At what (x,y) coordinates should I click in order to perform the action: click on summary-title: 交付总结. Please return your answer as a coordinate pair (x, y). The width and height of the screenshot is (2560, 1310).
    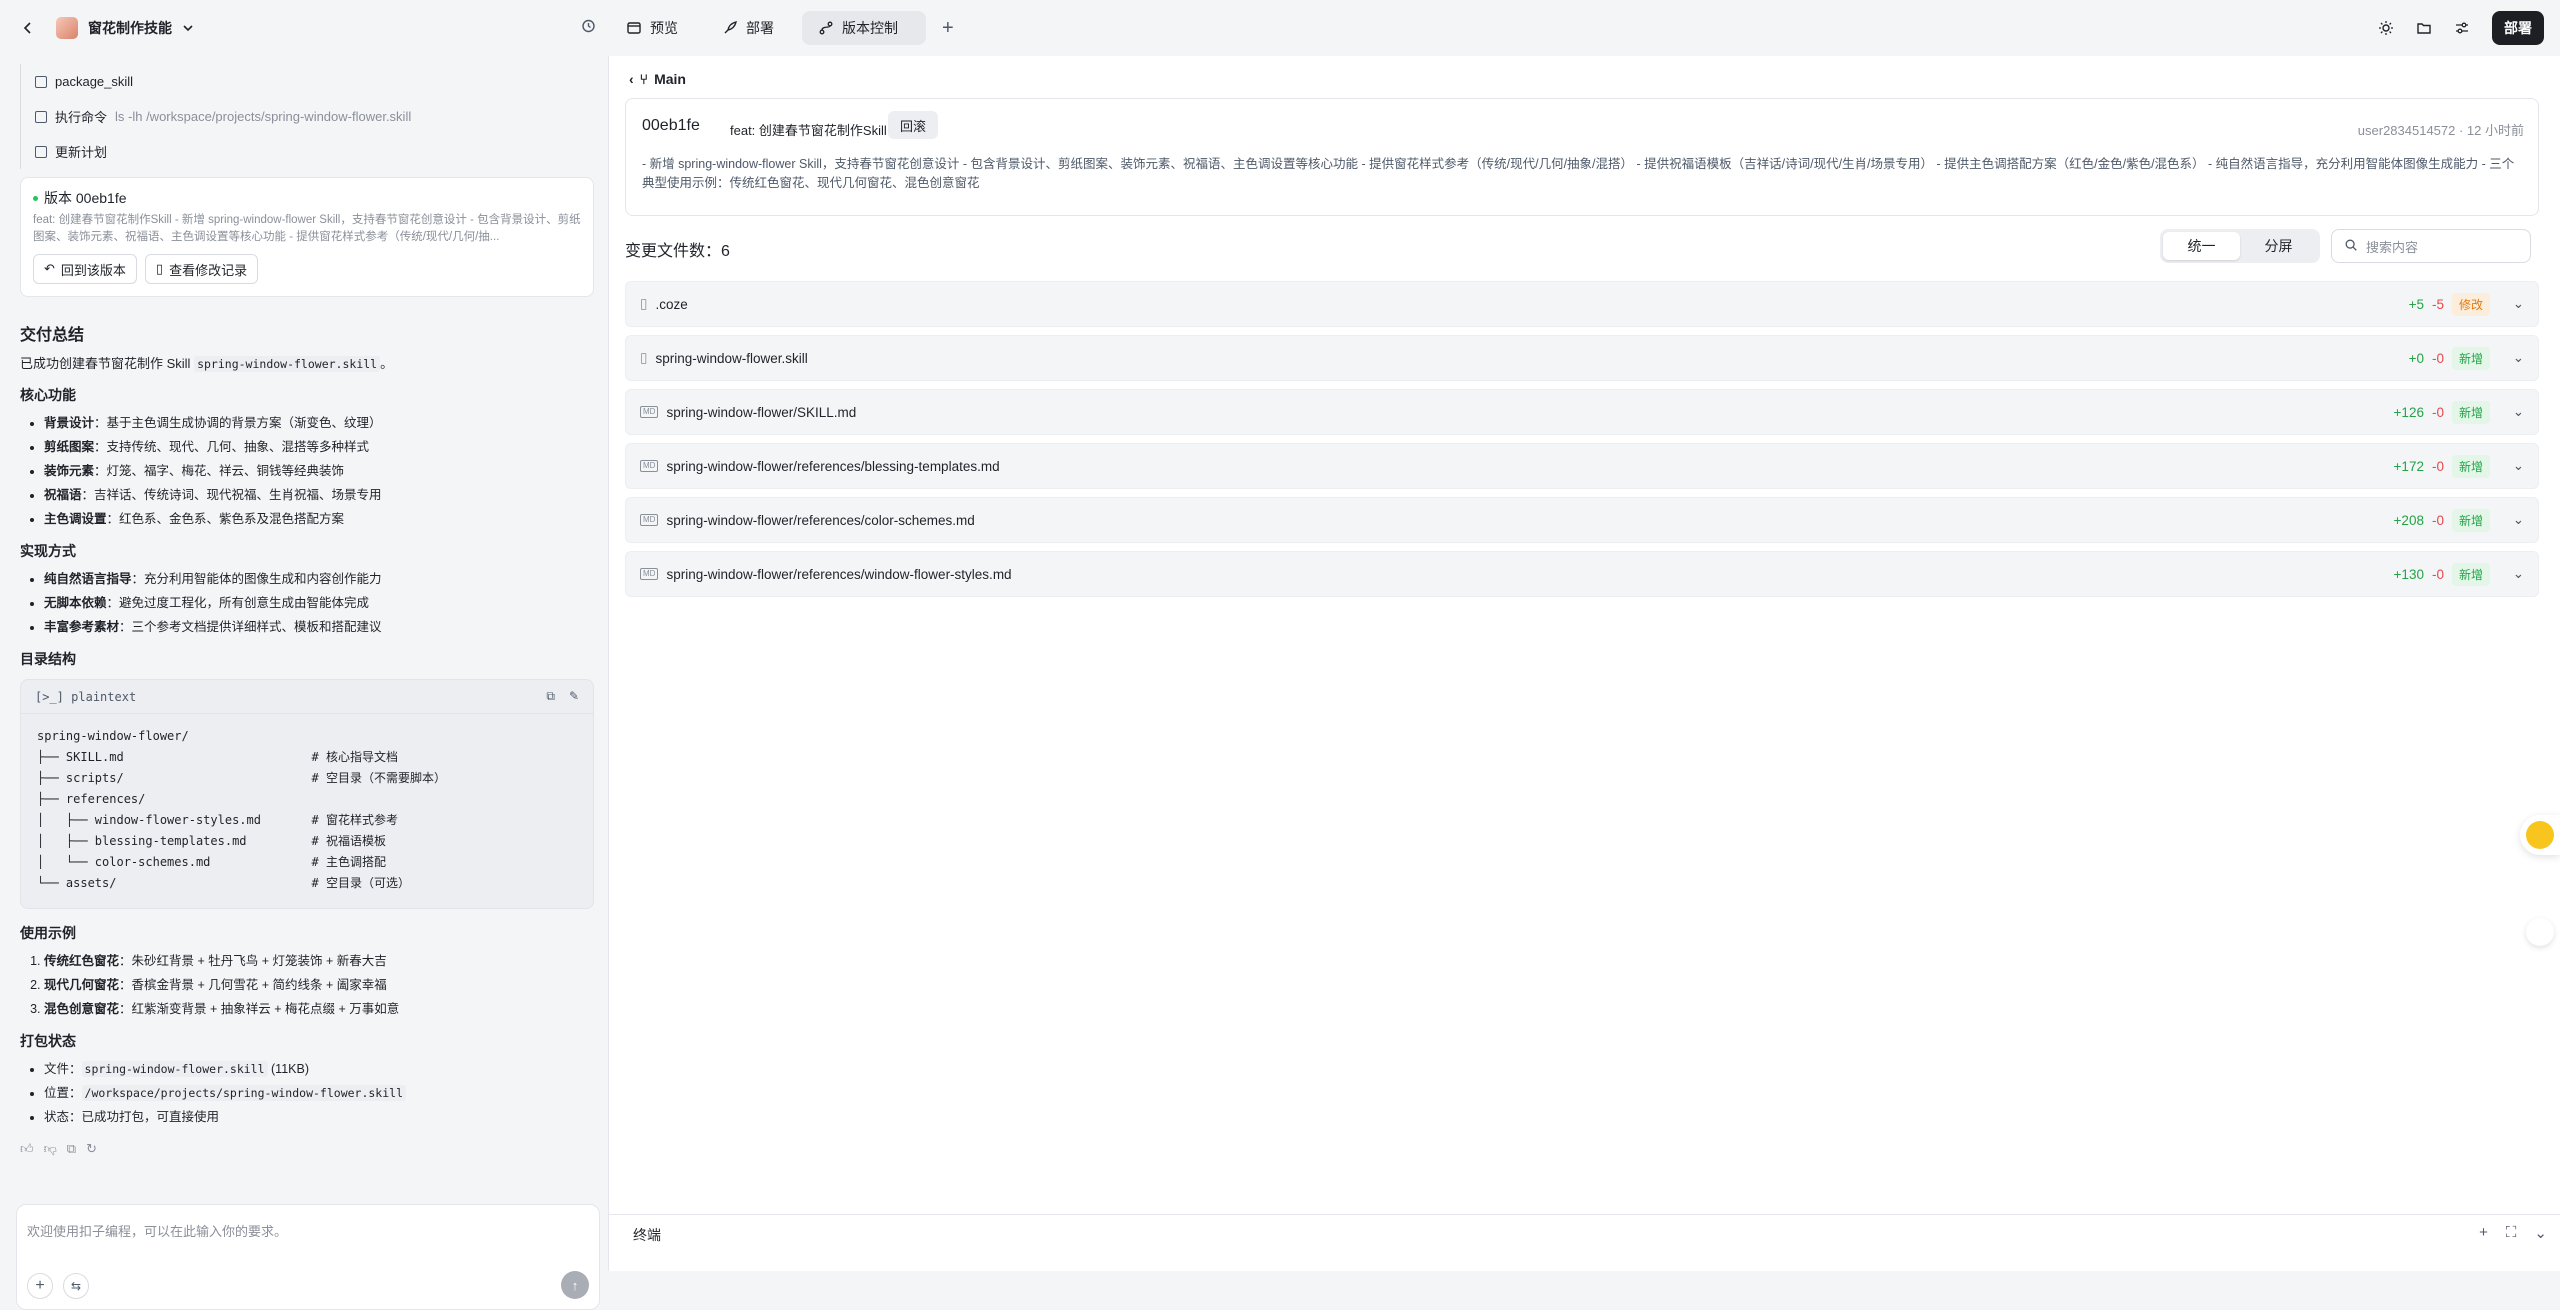
    Looking at the image, I should click on (52, 335).